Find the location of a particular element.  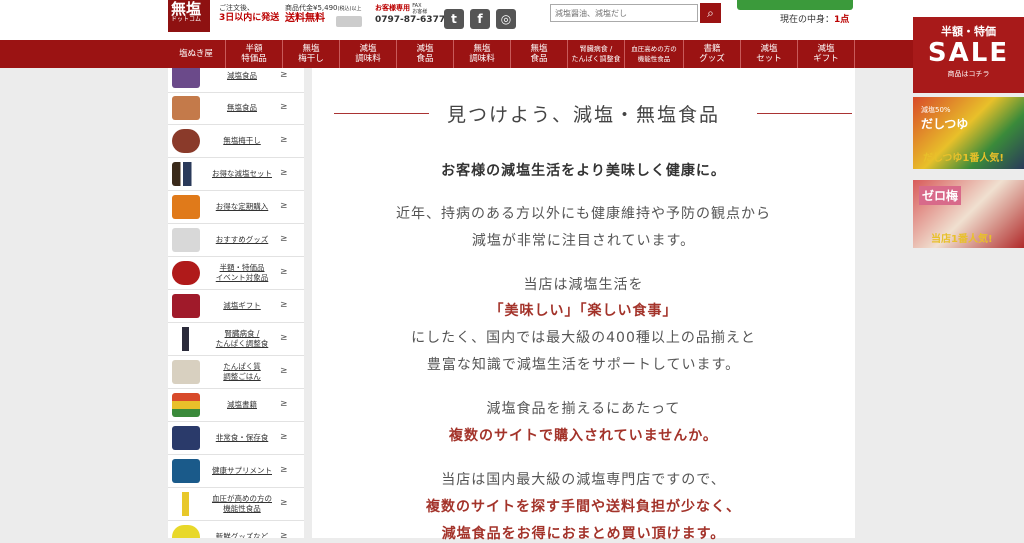

search-button: ⌕ is located at coordinates (710, 13).